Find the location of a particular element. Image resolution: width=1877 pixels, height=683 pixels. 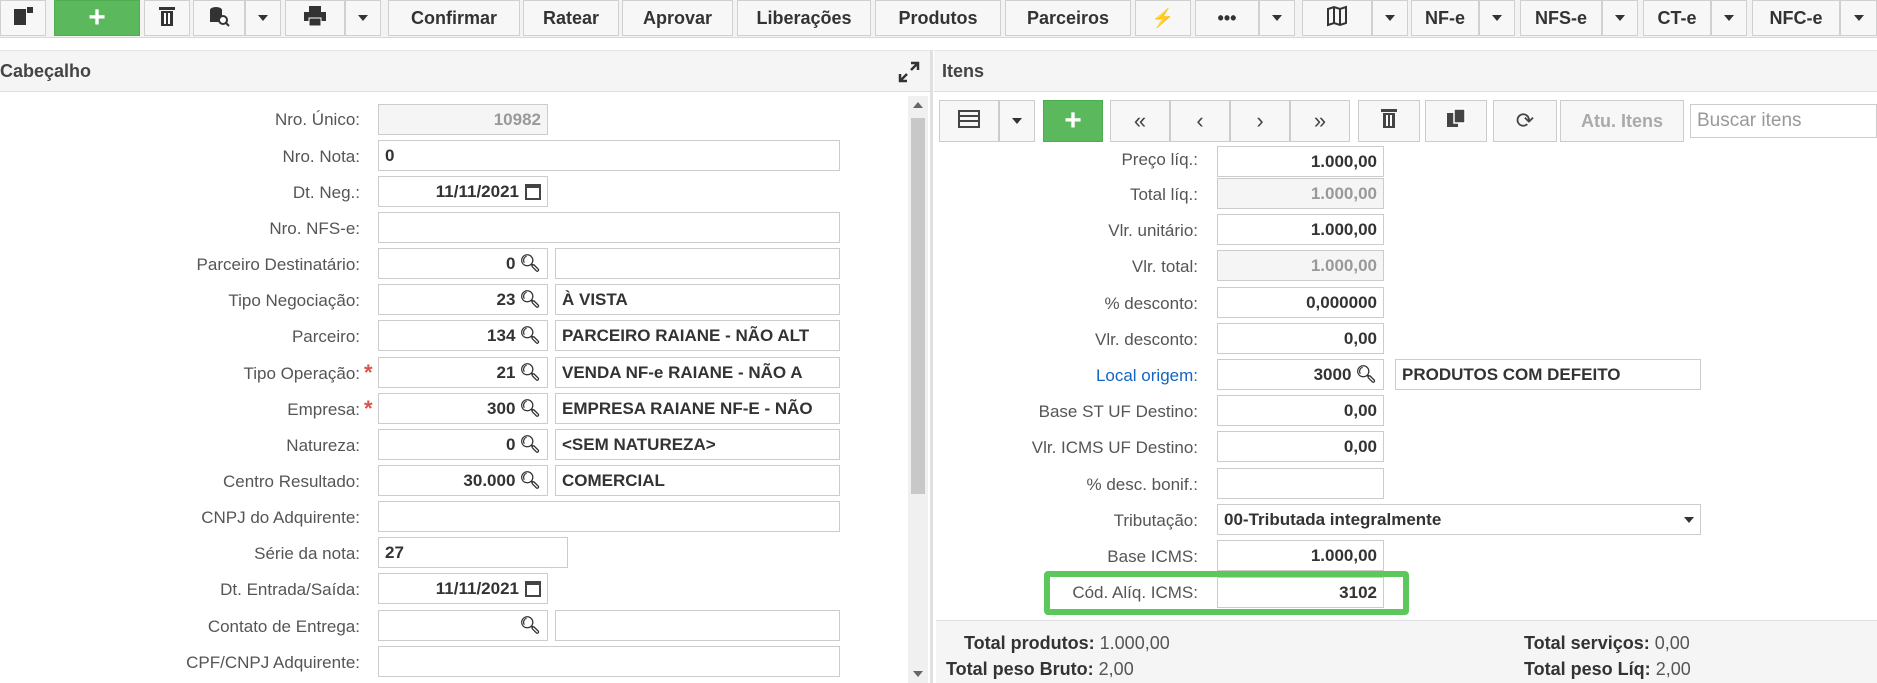

vlr-icms-uf-label: Vlr. ICMS UF Destino: is located at coordinates (1114, 447).